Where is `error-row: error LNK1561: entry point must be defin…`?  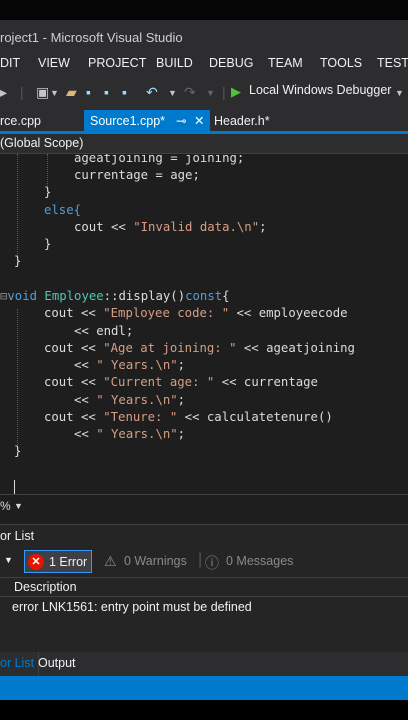 error-row: error LNK1561: entry point must be defin… is located at coordinates (204, 608).